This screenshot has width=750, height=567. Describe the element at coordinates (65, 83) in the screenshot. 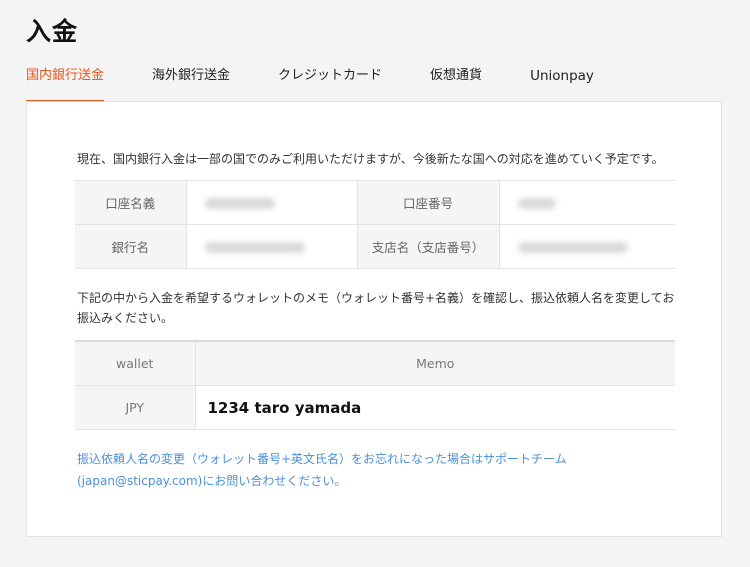

I see `tab-domestic-bank-transfer: 国内銀行送金` at that location.